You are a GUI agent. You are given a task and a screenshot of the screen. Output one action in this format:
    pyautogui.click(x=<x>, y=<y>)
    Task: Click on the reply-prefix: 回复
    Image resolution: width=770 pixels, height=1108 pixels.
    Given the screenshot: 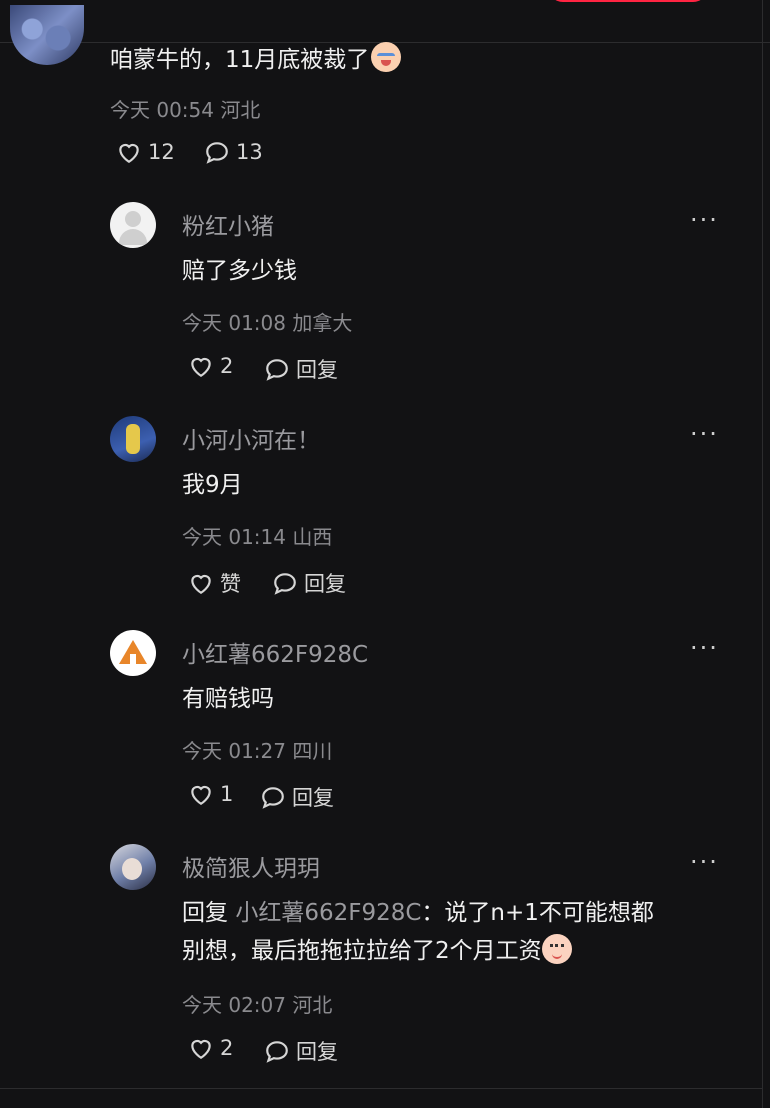 What is the action you would take?
    pyautogui.click(x=205, y=913)
    